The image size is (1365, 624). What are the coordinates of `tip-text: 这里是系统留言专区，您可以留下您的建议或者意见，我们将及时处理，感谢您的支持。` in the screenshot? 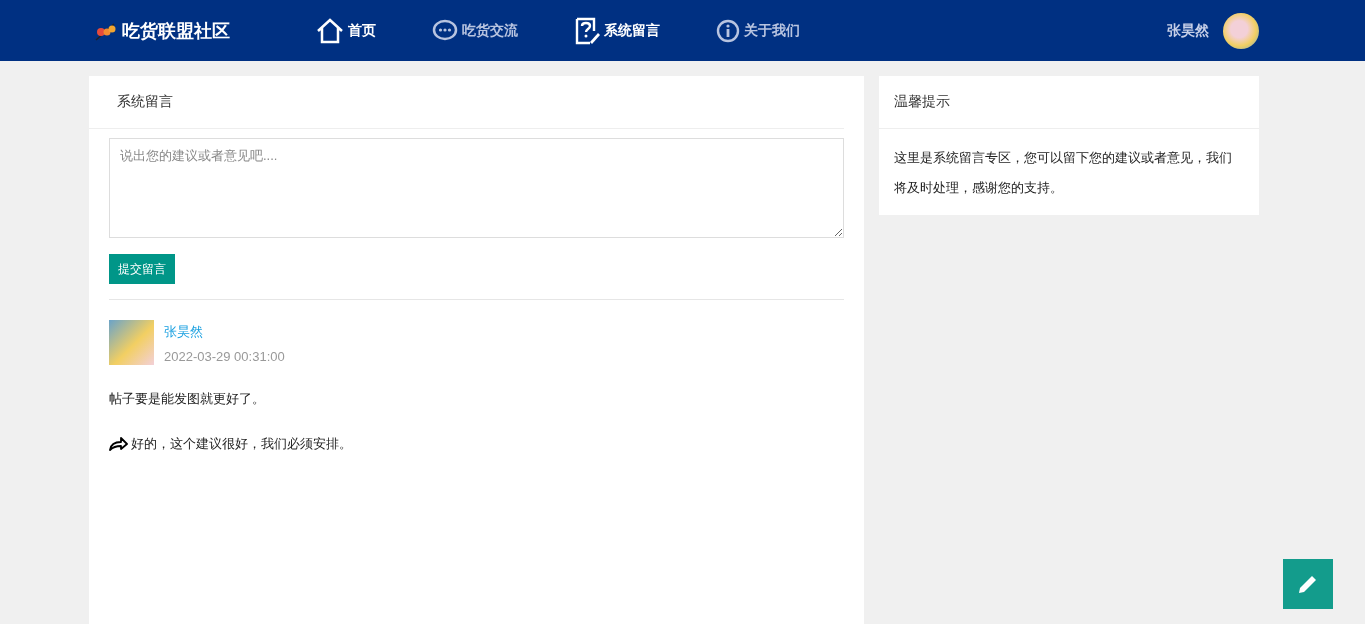 It's located at (1063, 173).